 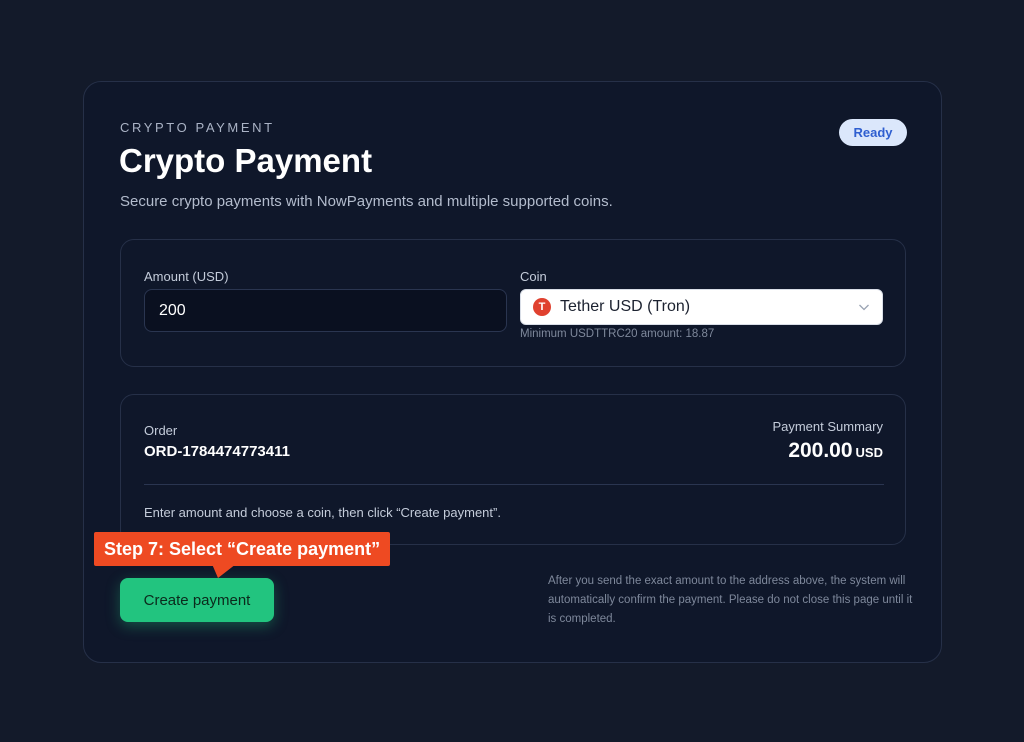 I want to click on coin-selected-label: Tether USD (Tron), so click(x=625, y=306).